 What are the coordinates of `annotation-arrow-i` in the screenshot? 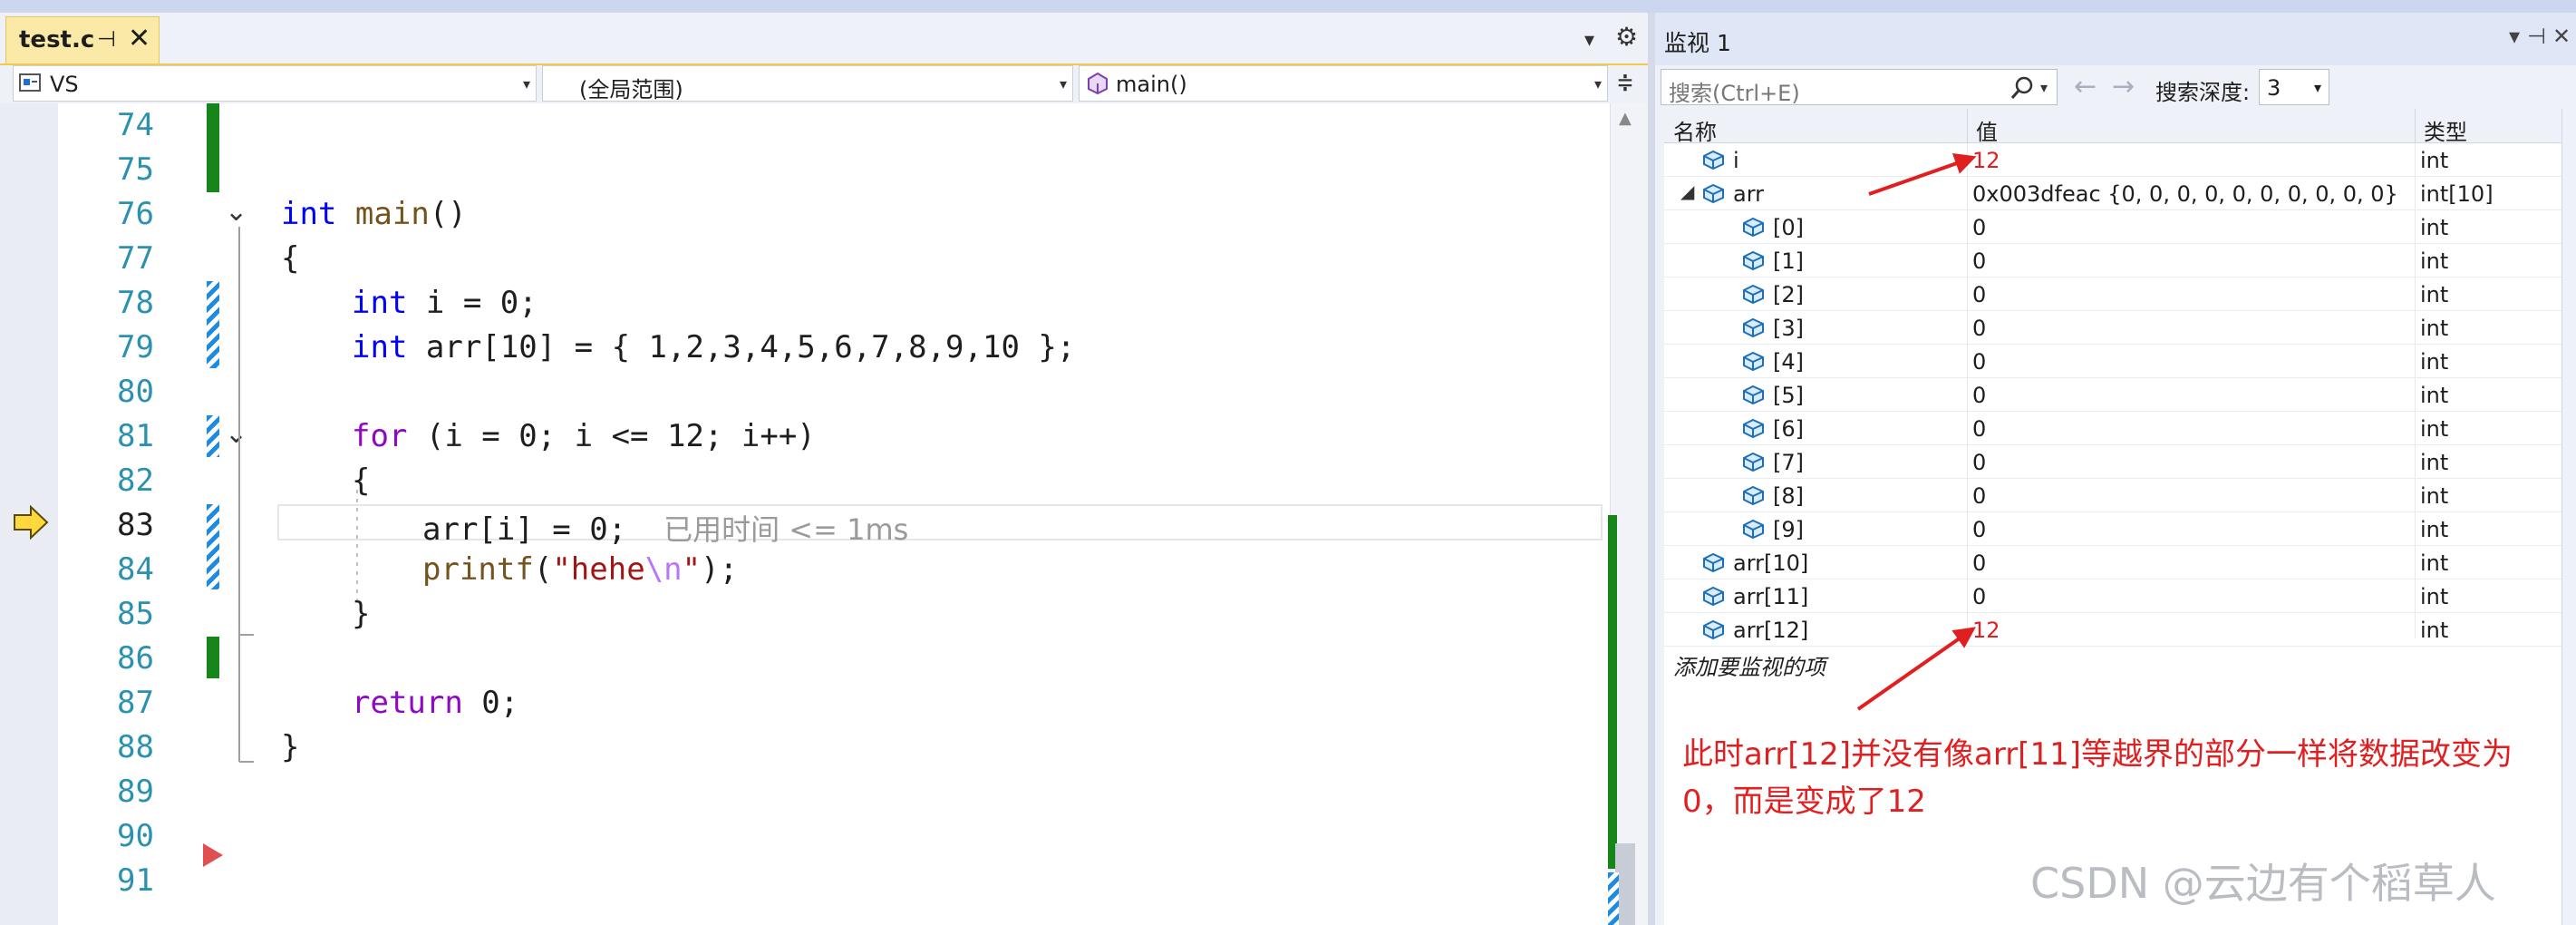 It's located at (1922, 174).